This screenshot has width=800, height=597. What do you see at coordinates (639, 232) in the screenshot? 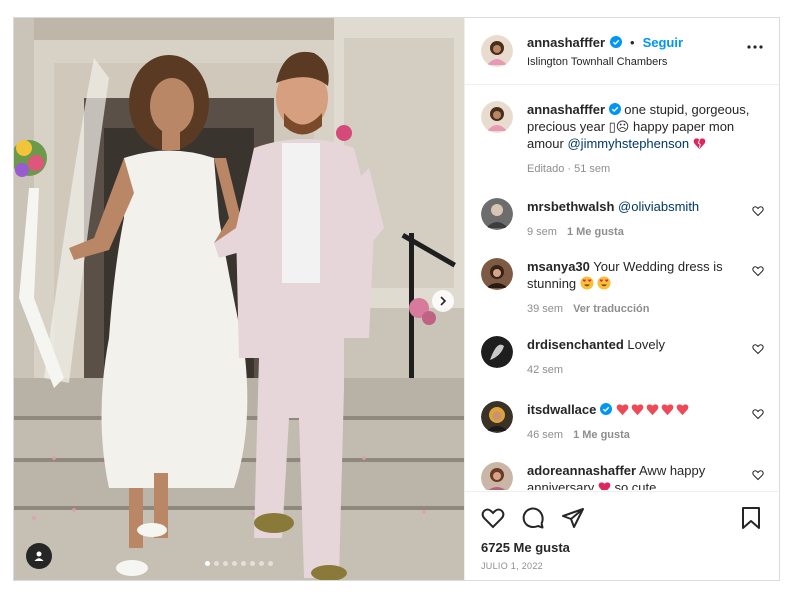
I see `comment-meta: 9 sem 1 Me gusta` at bounding box center [639, 232].